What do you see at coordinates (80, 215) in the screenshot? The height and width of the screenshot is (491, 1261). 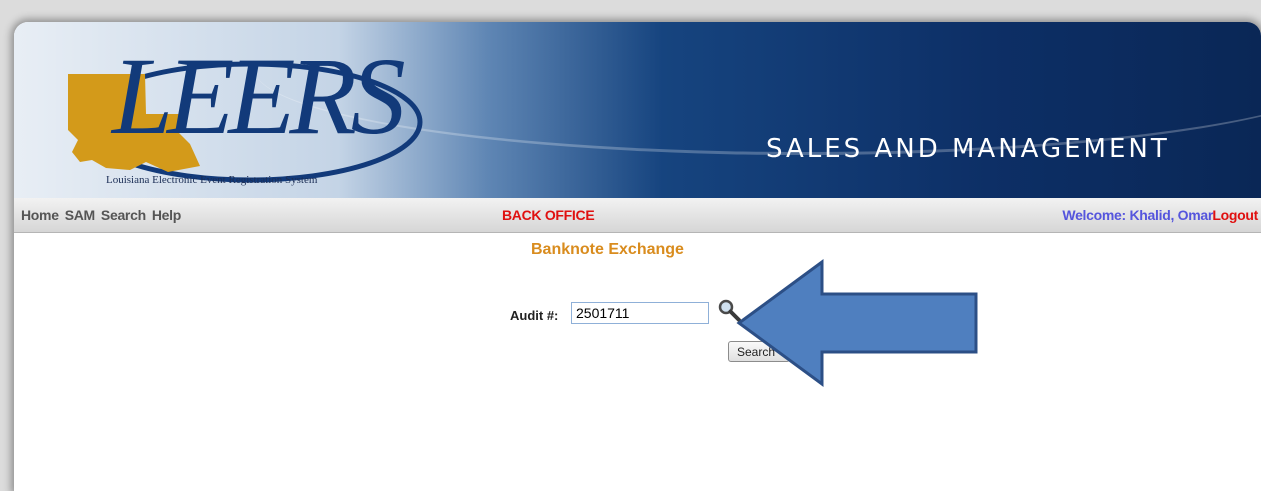 I see `nav-sam-link: SAM` at bounding box center [80, 215].